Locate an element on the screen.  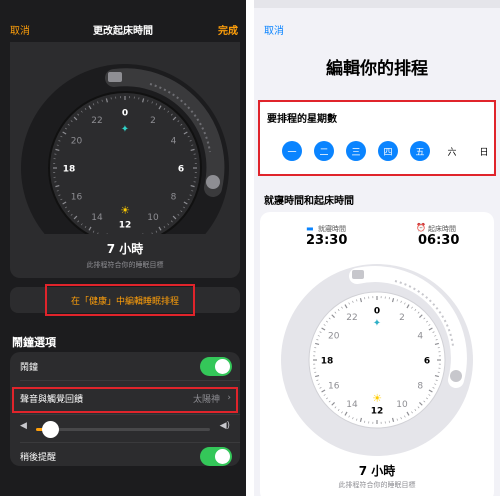
volume-high-icon: ◀) is located at coordinates (224, 426).